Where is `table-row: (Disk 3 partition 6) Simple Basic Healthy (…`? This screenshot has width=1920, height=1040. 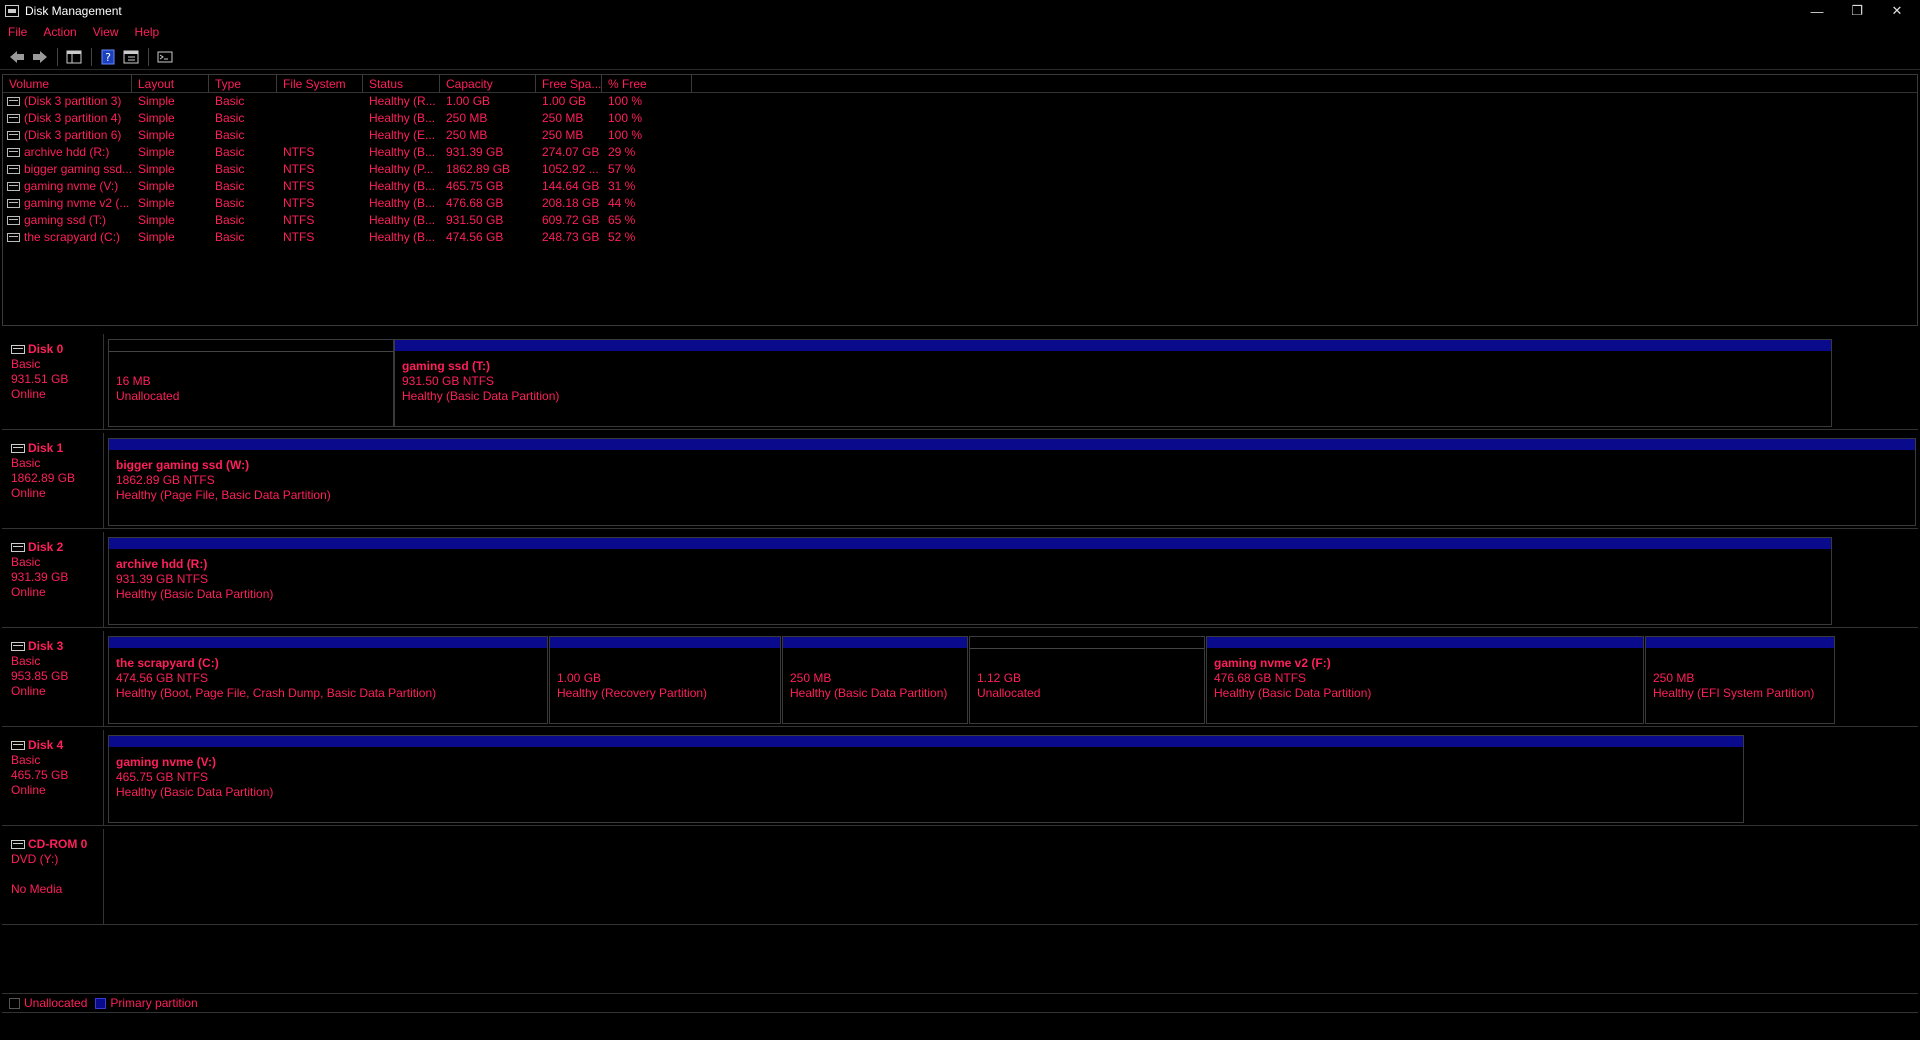 table-row: (Disk 3 partition 6) Simple Basic Healthy (… is located at coordinates (960, 135).